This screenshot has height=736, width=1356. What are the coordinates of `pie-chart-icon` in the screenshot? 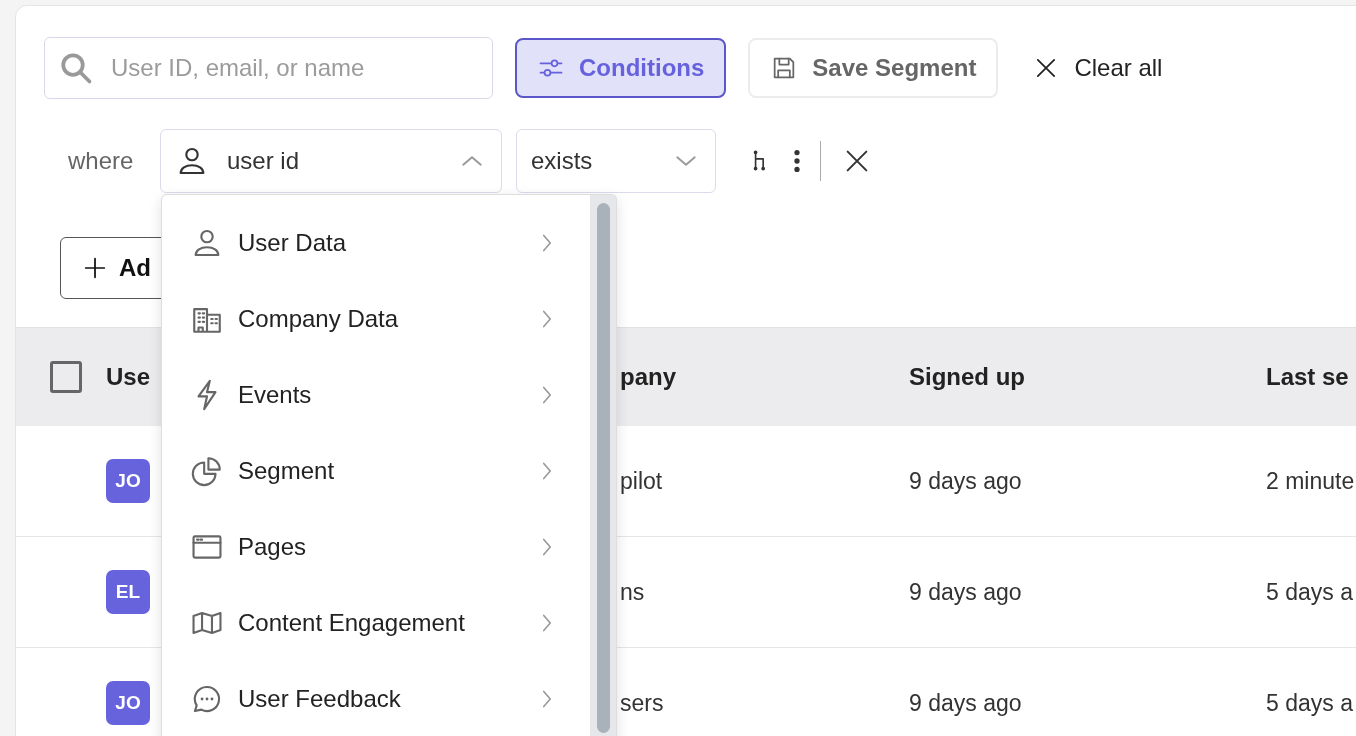 It's located at (207, 471).